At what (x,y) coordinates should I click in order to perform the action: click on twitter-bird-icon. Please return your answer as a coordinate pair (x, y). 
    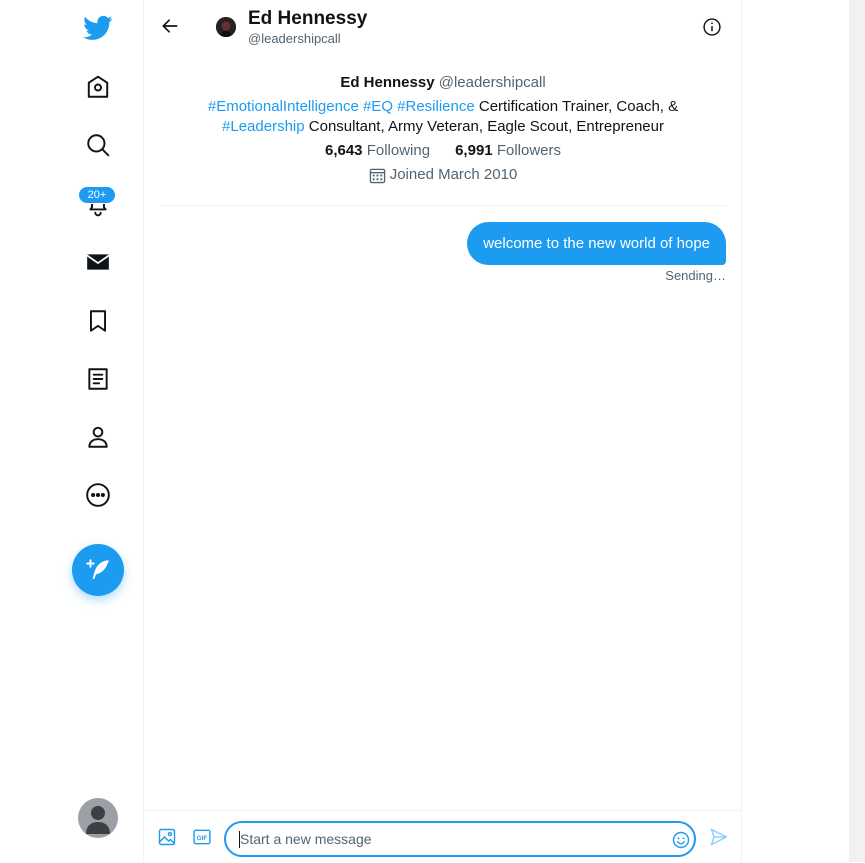
    Looking at the image, I should click on (98, 27).